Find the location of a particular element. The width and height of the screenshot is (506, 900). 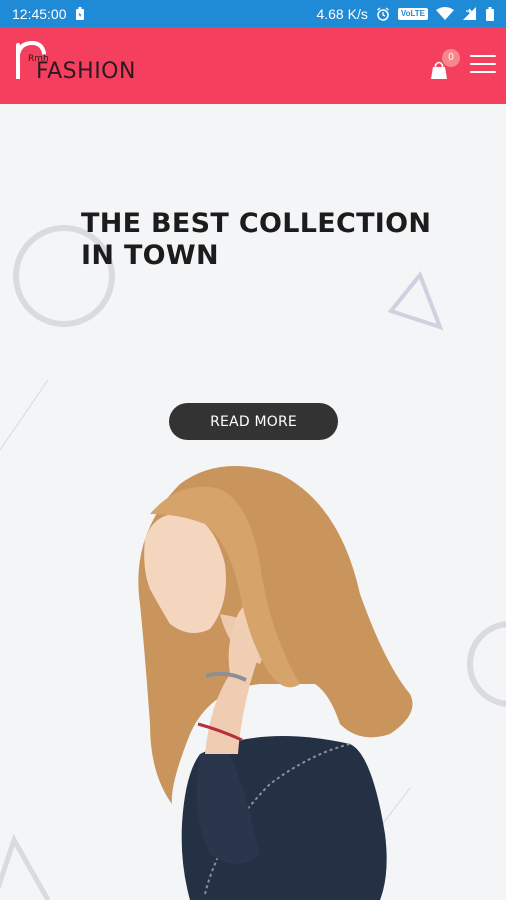

battery-icon is located at coordinates (490, 13).